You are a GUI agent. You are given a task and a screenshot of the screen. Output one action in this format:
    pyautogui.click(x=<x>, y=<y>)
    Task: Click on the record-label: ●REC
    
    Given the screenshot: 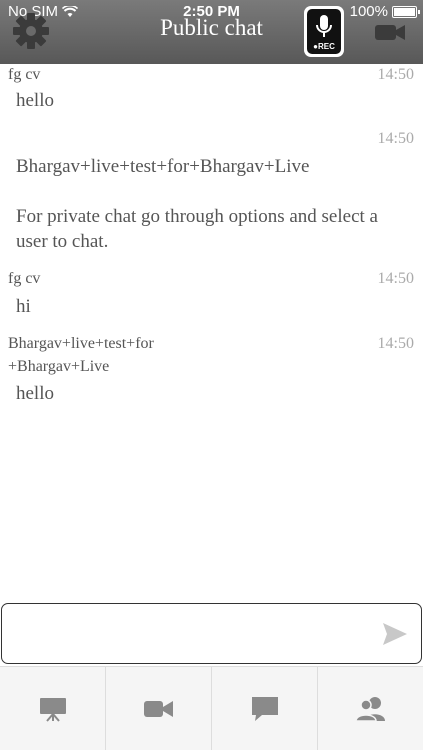 What is the action you would take?
    pyautogui.click(x=324, y=46)
    